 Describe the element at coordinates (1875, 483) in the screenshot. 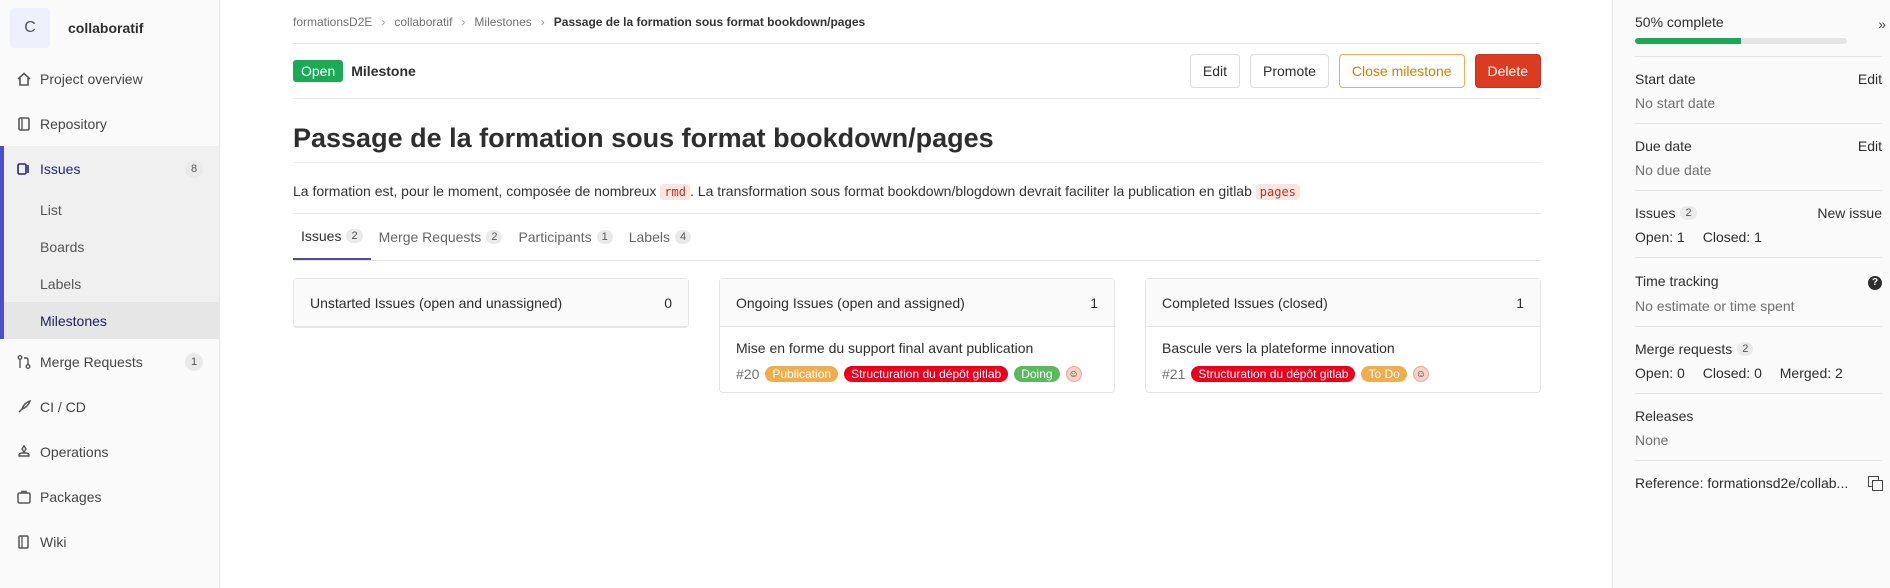

I see `copy-icon` at that location.